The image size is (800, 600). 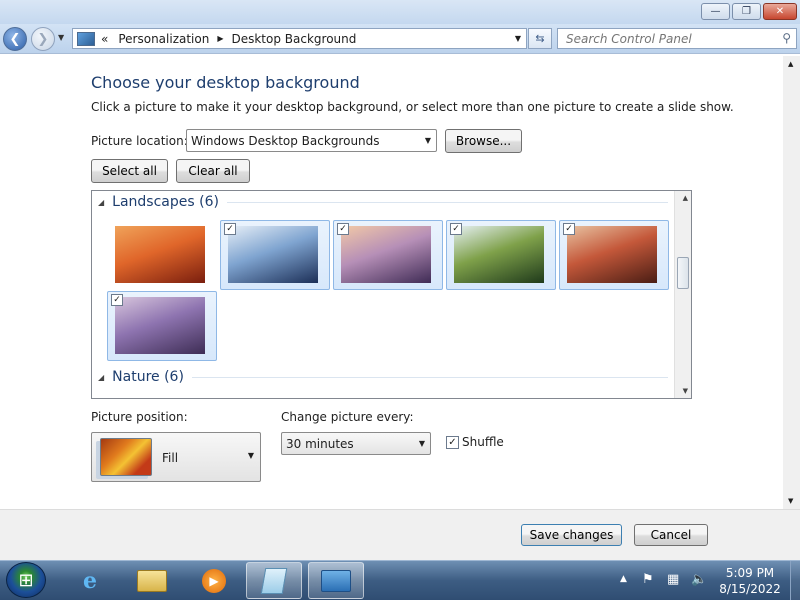 I want to click on action-center-flag-icon: ⚑, so click(x=648, y=579).